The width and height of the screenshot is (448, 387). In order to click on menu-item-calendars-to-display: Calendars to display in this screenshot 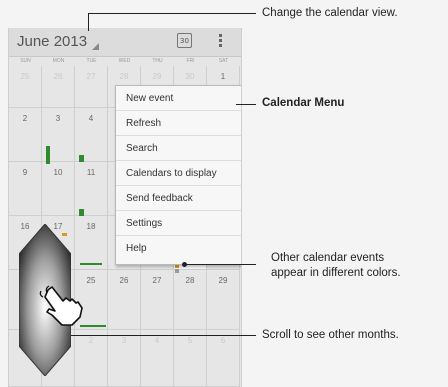, I will do `click(178, 173)`.